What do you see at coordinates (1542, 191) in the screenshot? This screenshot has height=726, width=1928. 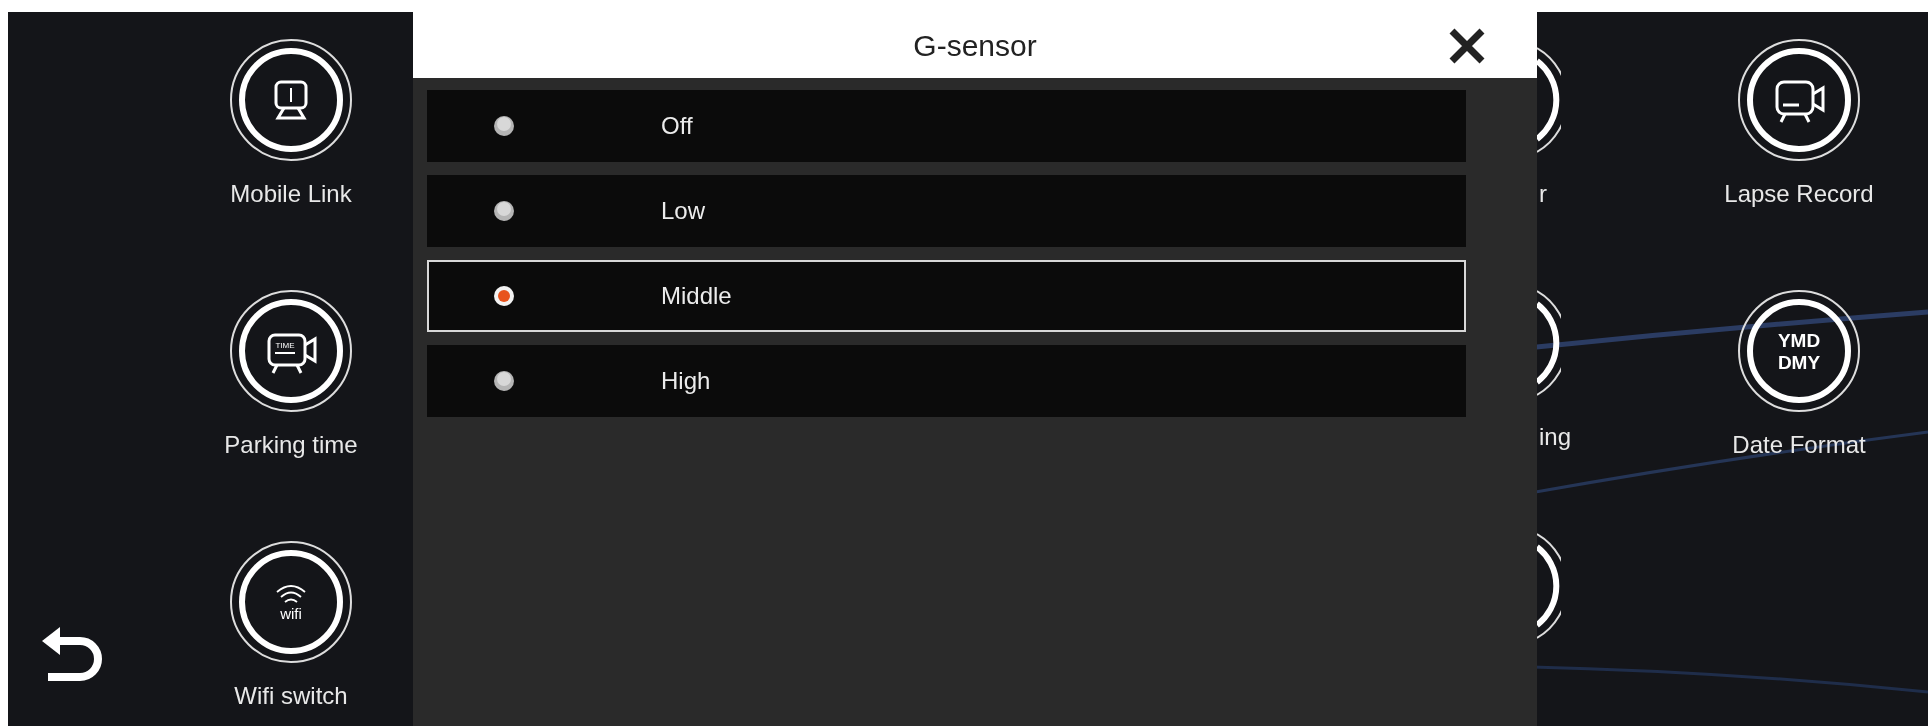 I see `menu-label: r` at bounding box center [1542, 191].